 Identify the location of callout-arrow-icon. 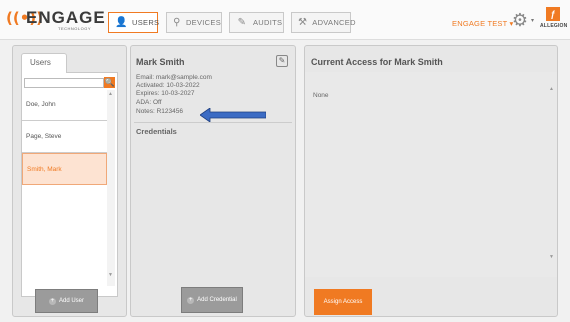
(233, 115).